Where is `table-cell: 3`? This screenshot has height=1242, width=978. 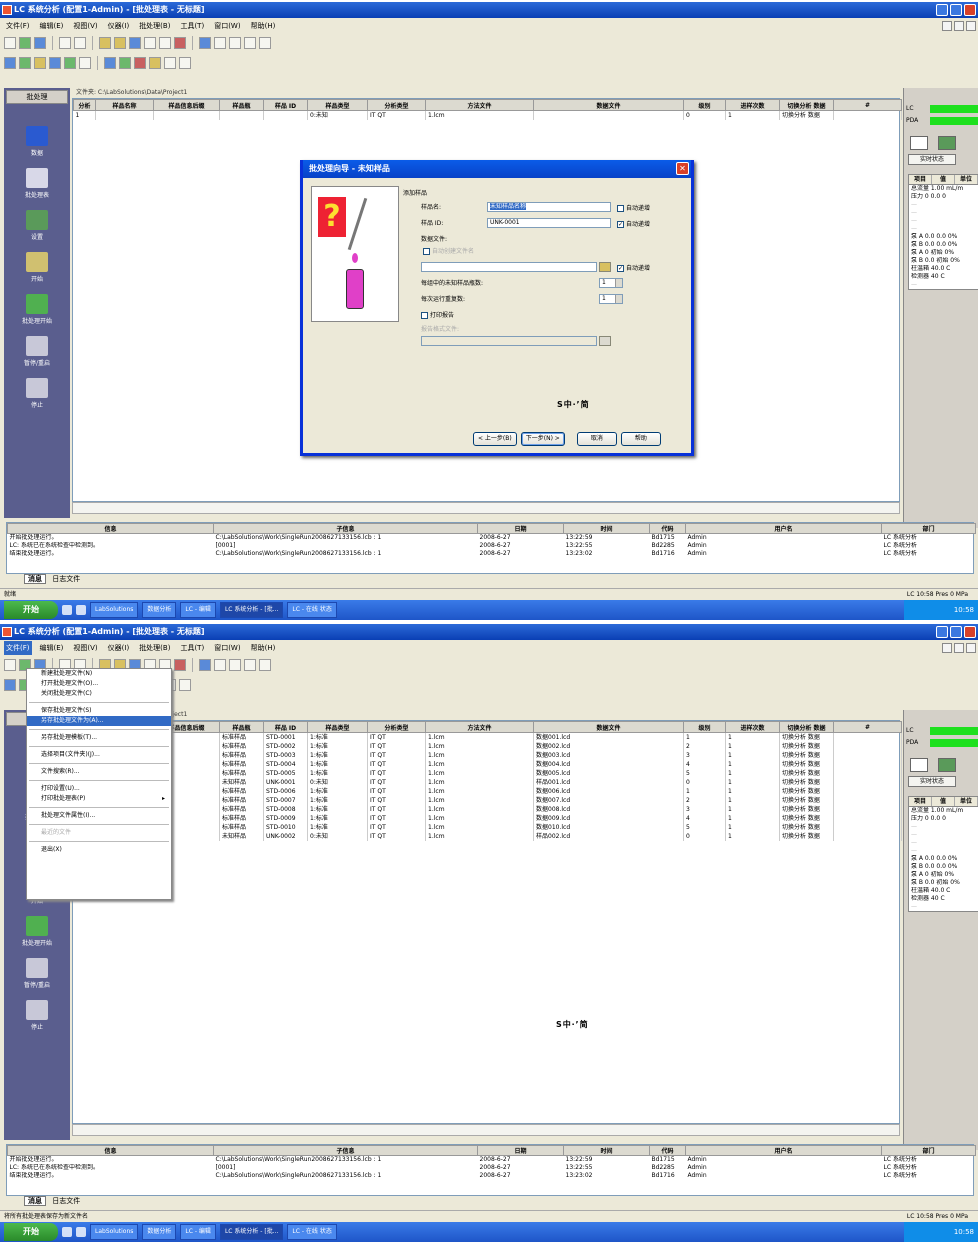
table-cell: 3 is located at coordinates (704, 755).